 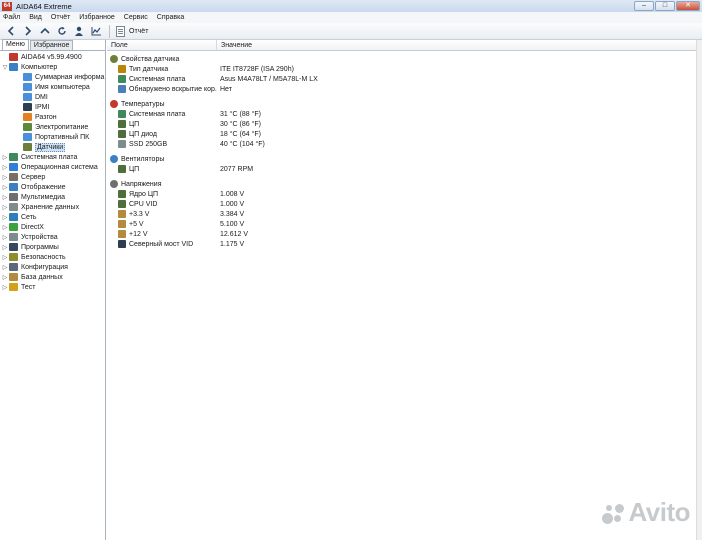 What do you see at coordinates (13, 247) in the screenshot?
I see `programs-icon` at bounding box center [13, 247].